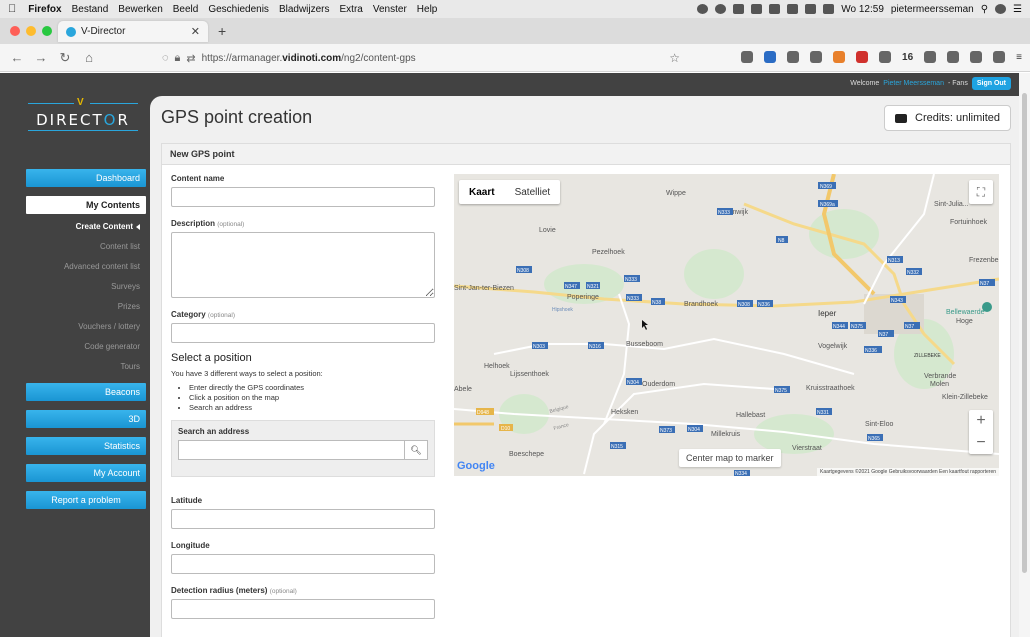  Describe the element at coordinates (86, 419) in the screenshot. I see `sidebar-item-3d: 3D` at that location.